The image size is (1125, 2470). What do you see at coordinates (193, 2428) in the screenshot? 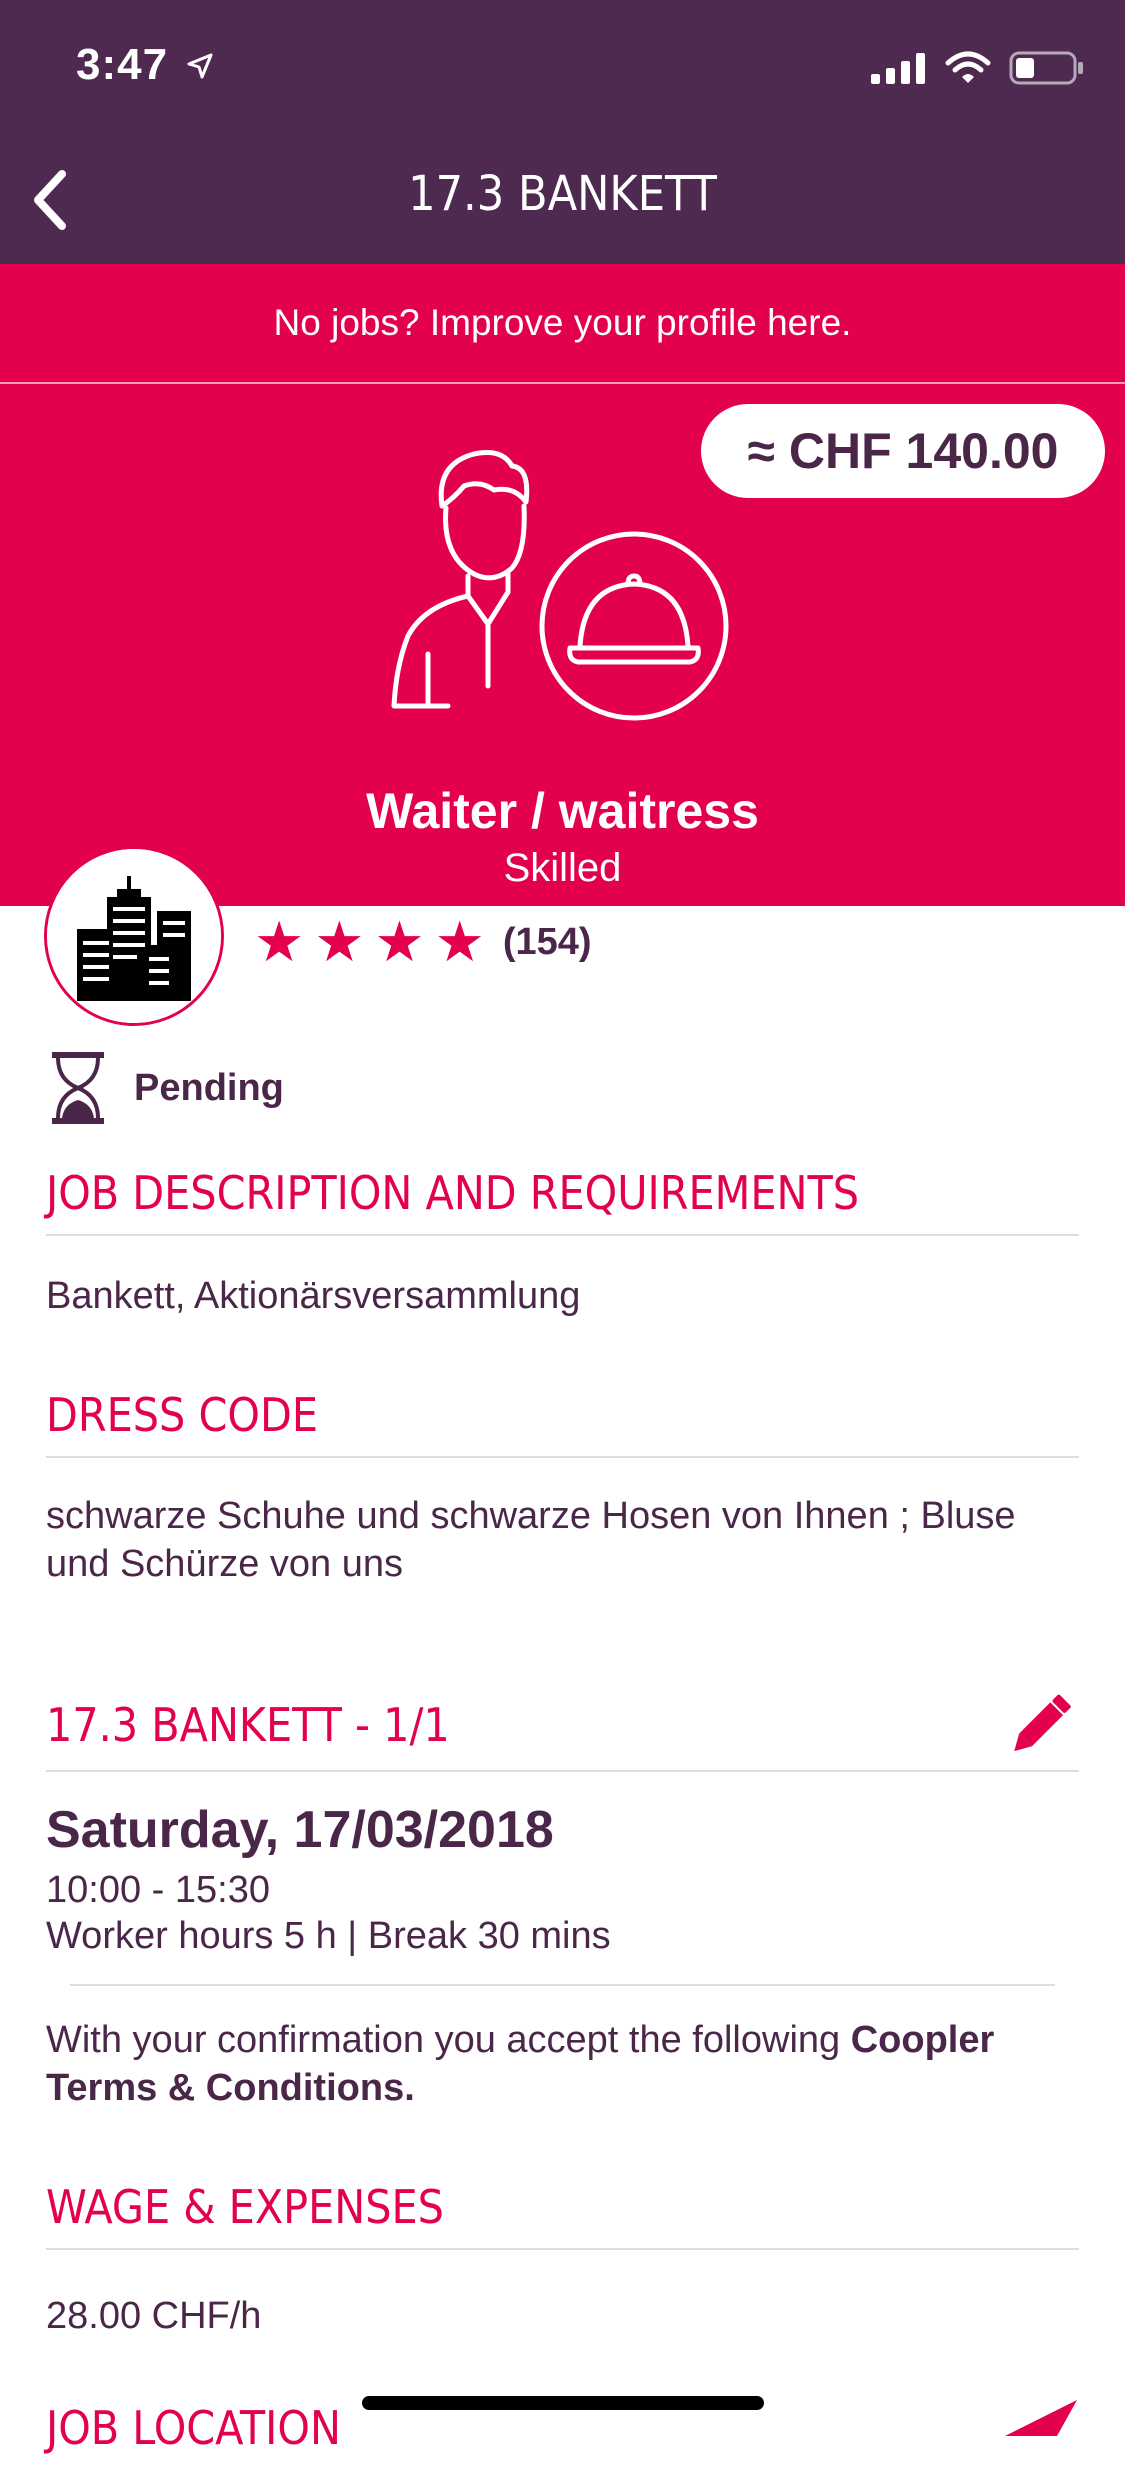
I see `section-title: JOB LOCATION` at bounding box center [193, 2428].